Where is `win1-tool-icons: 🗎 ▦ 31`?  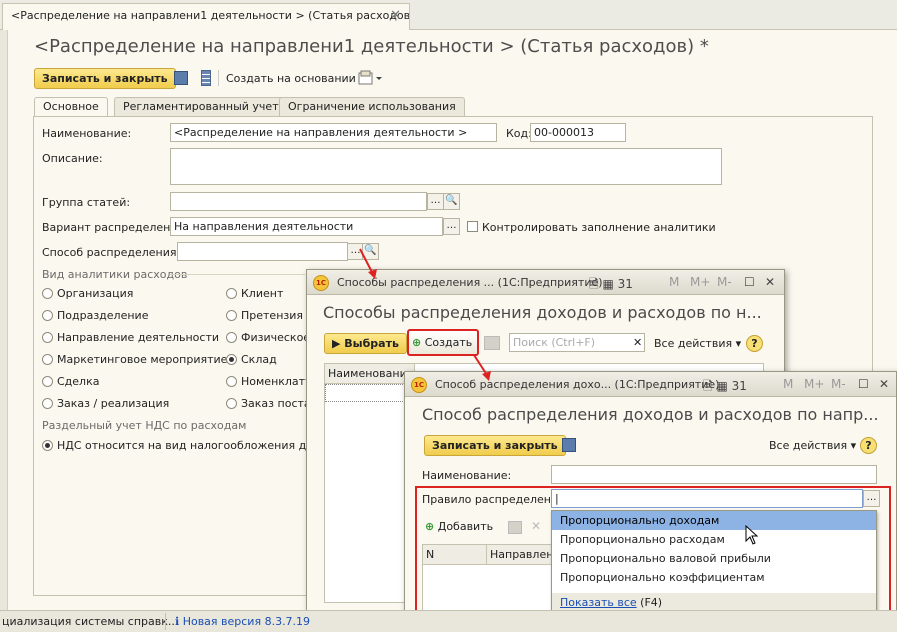 win1-tool-icons: 🗎 ▦ 31 is located at coordinates (611, 285).